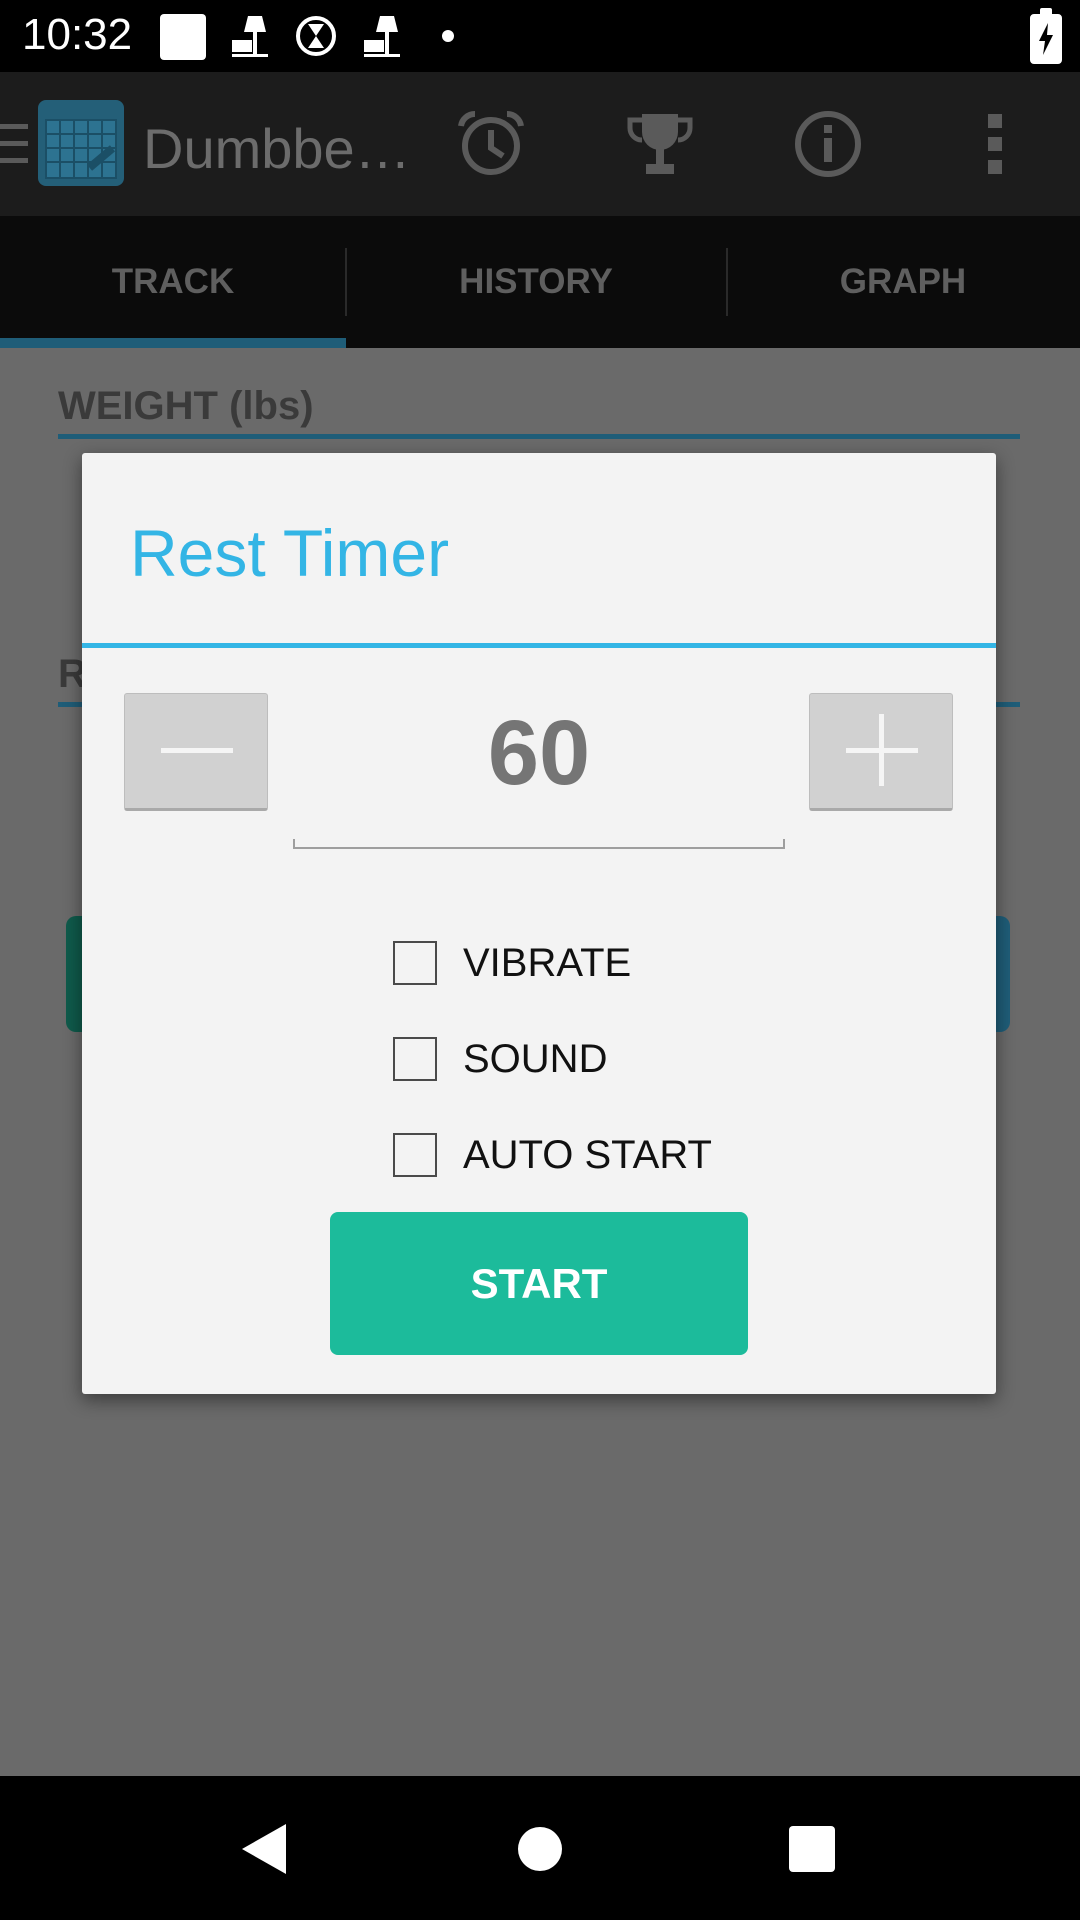 This screenshot has width=1080, height=1920. I want to click on app-logo-icon, so click(81, 143).